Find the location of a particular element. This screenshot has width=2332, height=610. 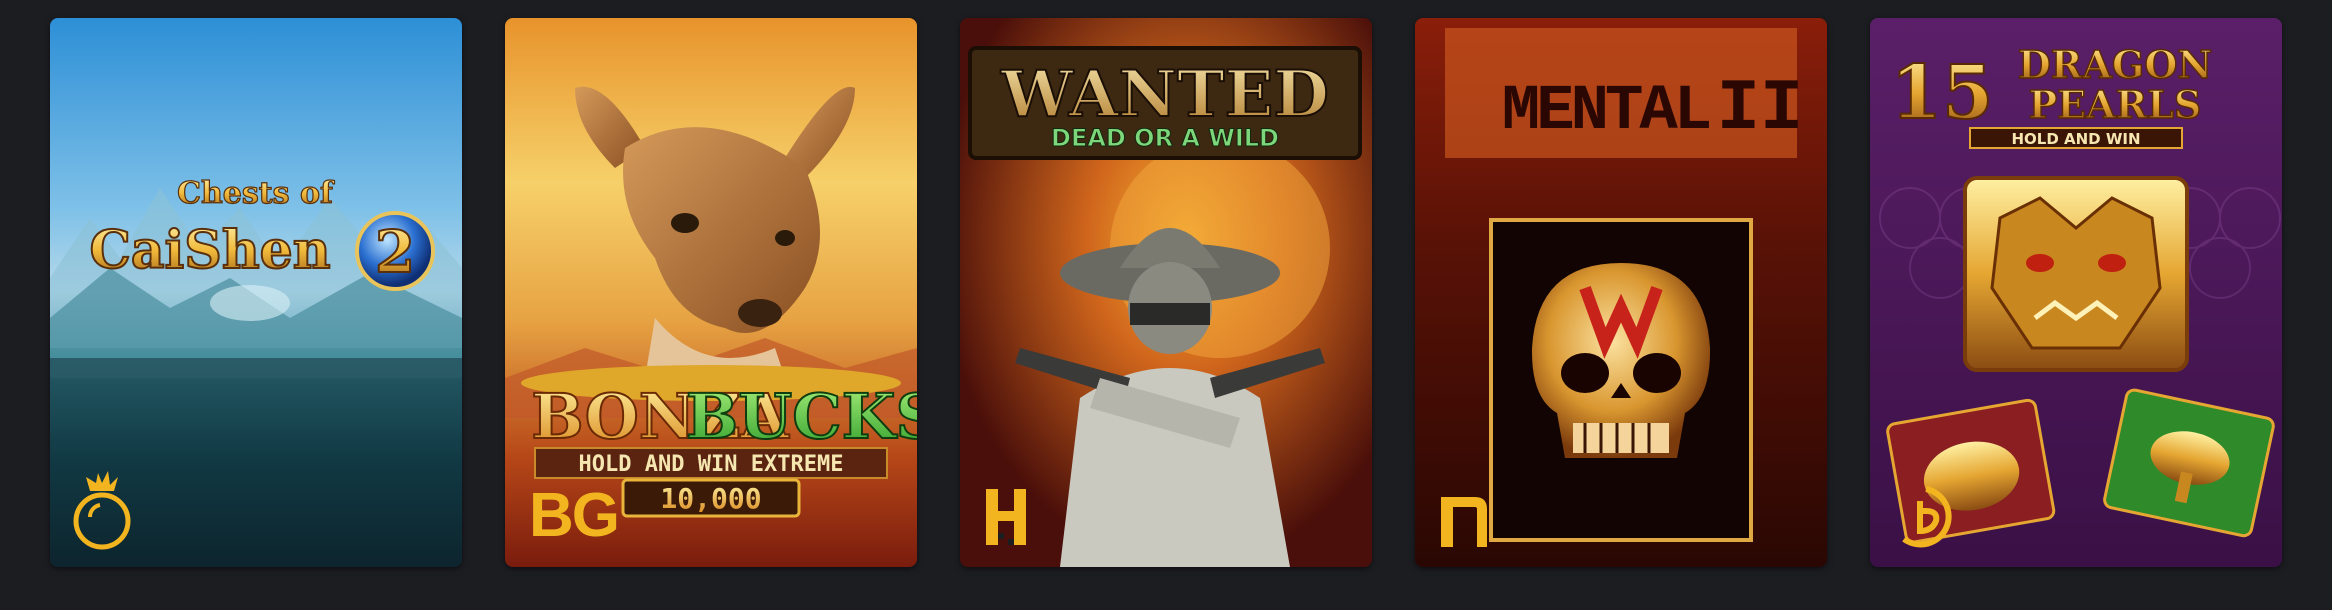

game-title-line2: CaiShen is located at coordinates (209, 250).